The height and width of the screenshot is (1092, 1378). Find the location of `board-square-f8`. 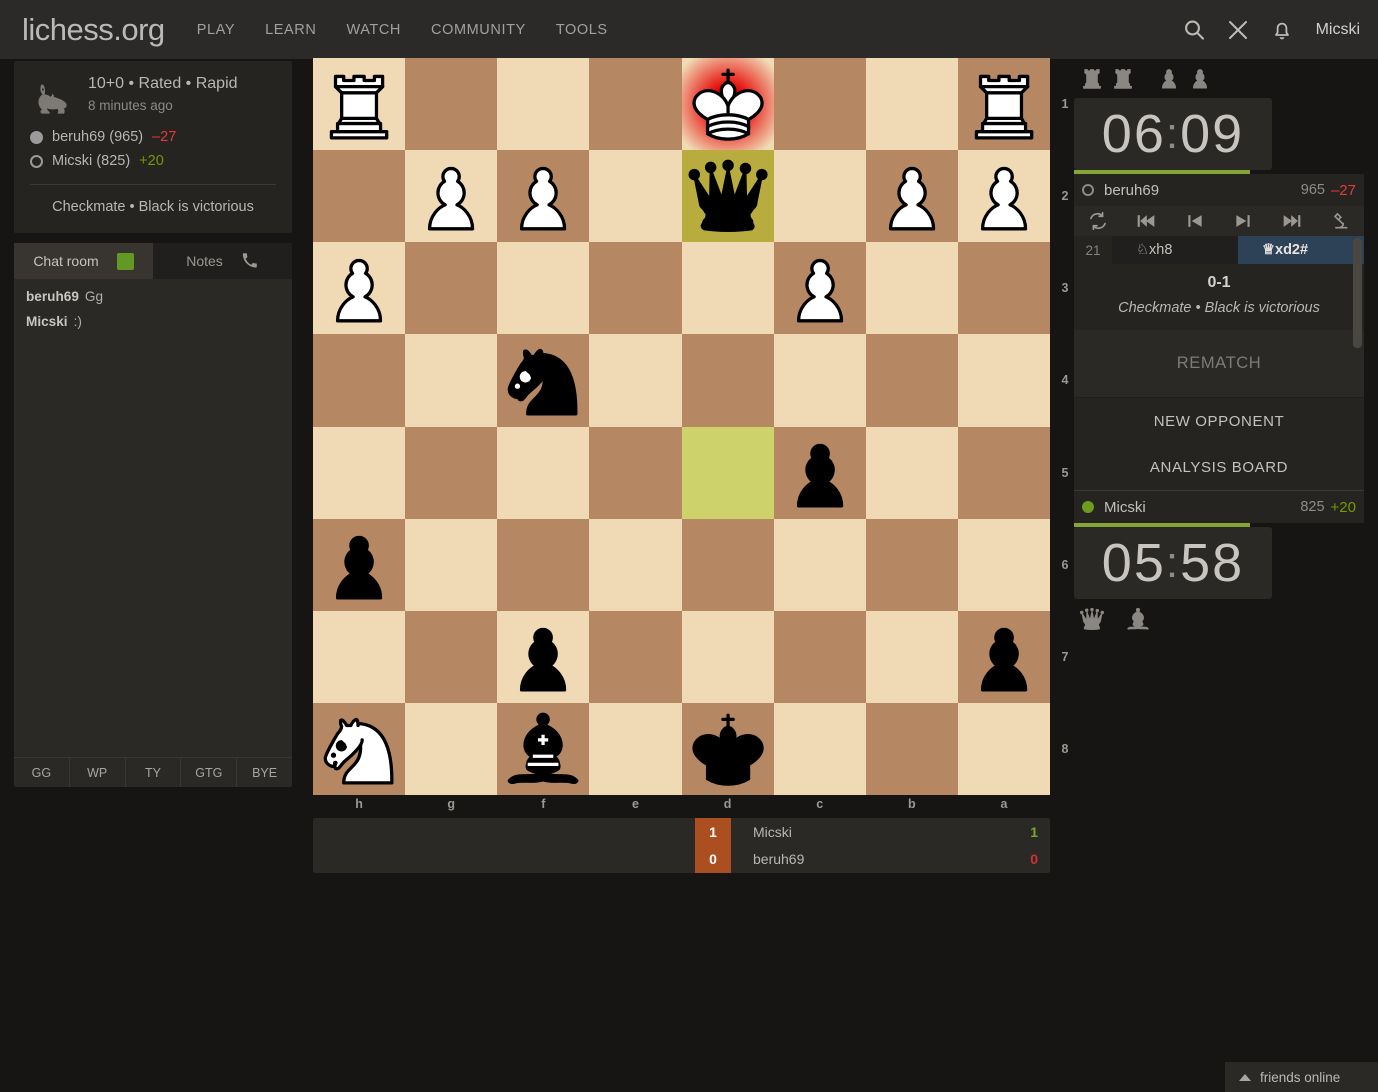

board-square-f8 is located at coordinates (543, 748).